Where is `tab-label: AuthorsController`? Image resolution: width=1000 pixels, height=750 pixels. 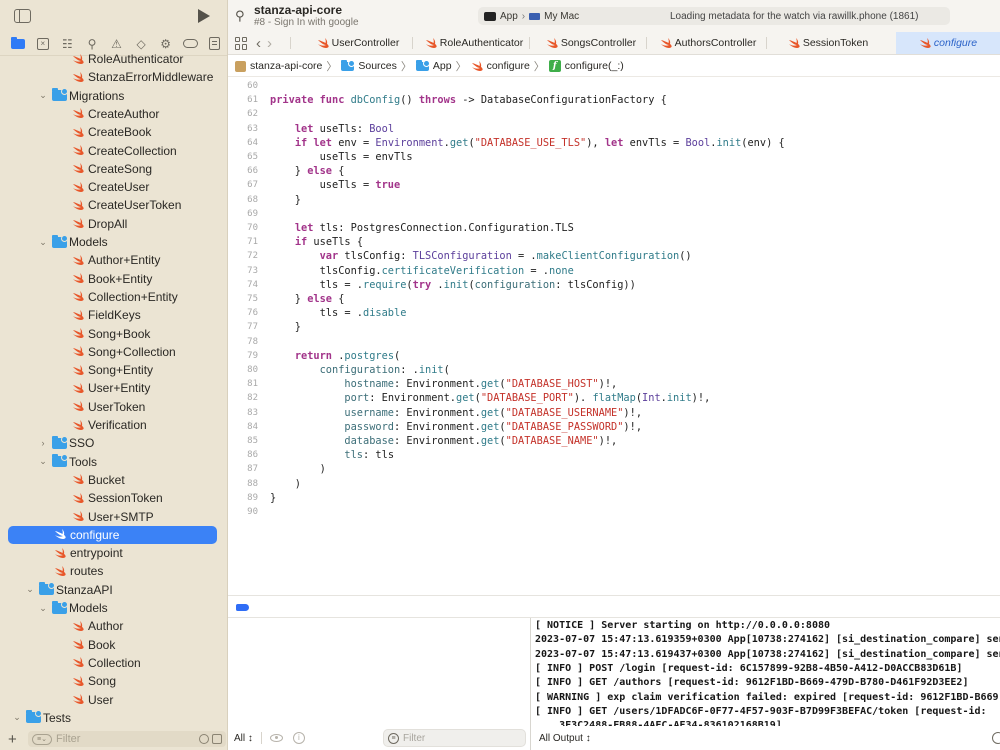
tab-label: AuthorsController is located at coordinates (715, 43).